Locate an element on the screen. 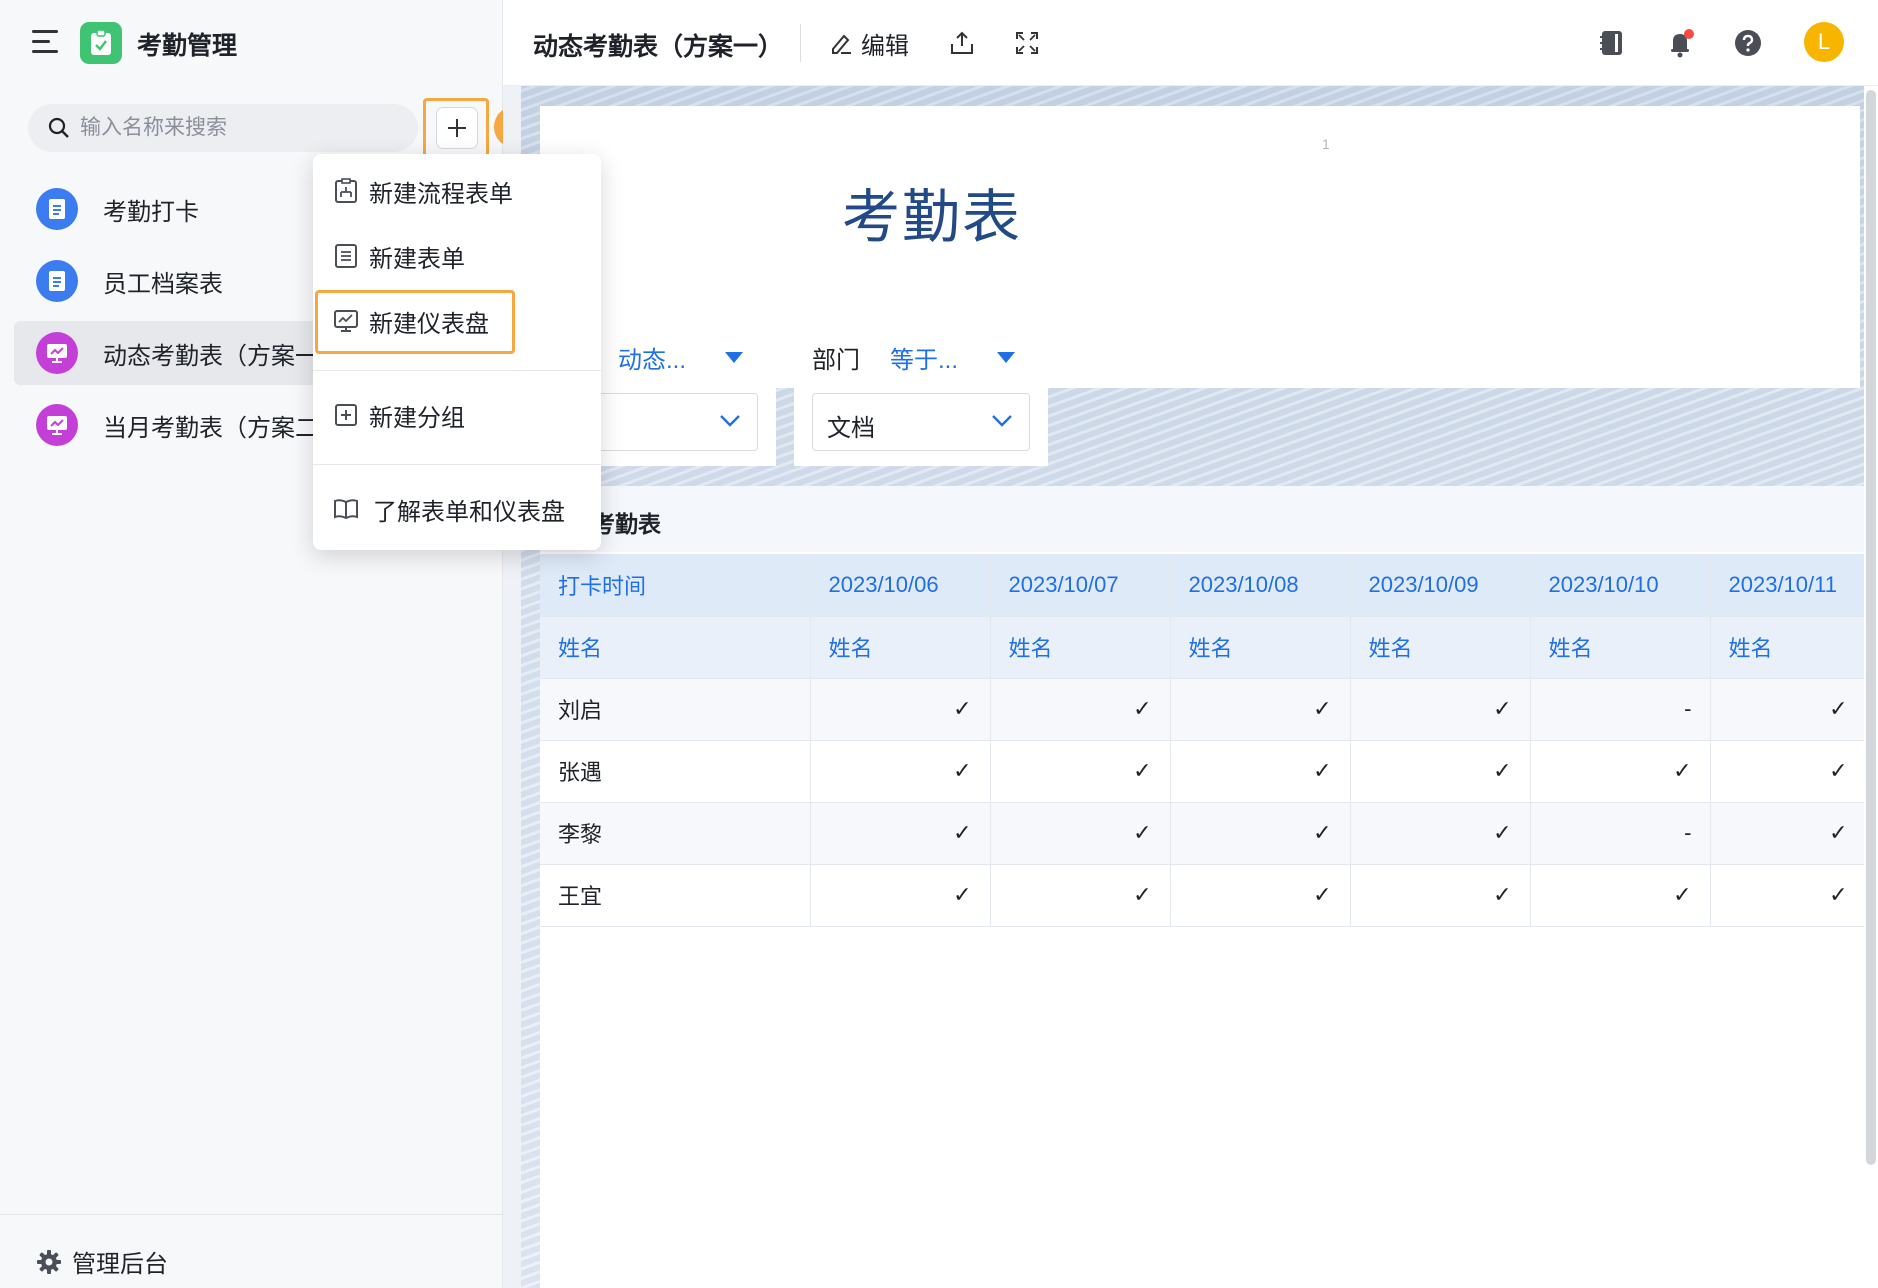 The width and height of the screenshot is (1878, 1288). chevron-down-icon is located at coordinates (1002, 421).